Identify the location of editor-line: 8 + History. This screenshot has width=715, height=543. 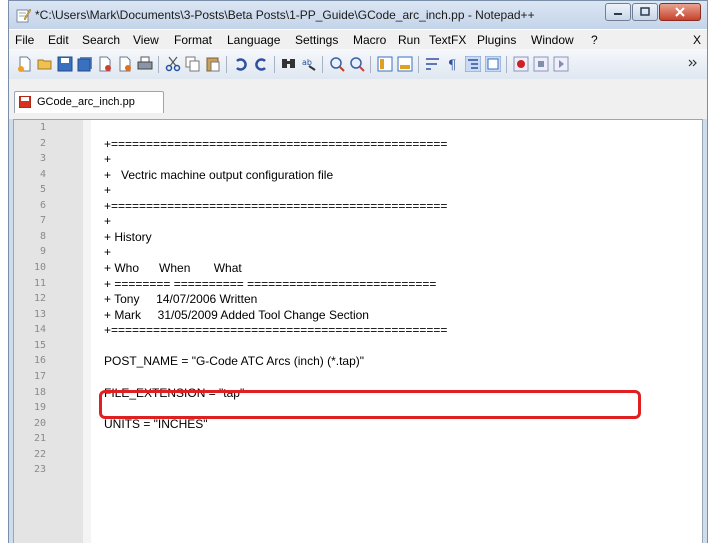
(358, 237).